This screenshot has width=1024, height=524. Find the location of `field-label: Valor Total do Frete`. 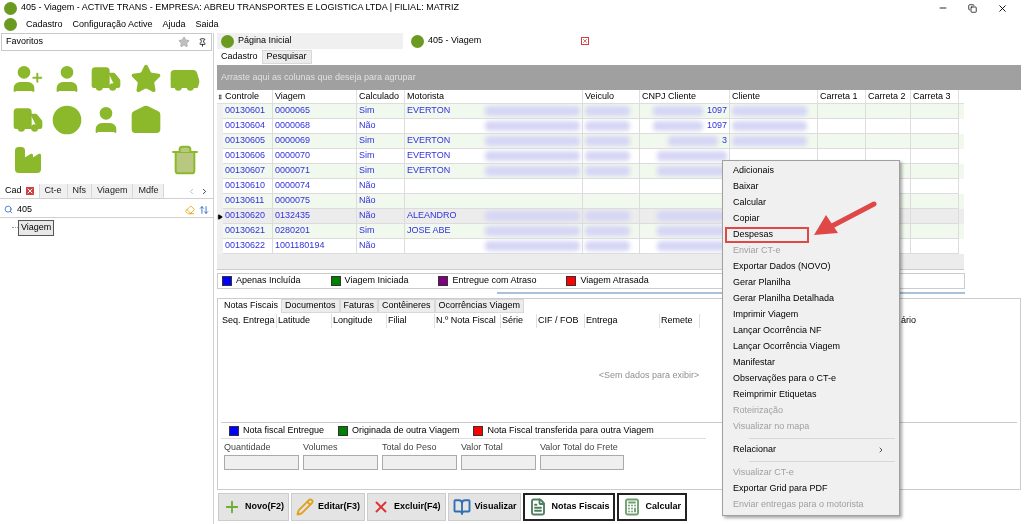

field-label: Valor Total do Frete is located at coordinates (579, 447).